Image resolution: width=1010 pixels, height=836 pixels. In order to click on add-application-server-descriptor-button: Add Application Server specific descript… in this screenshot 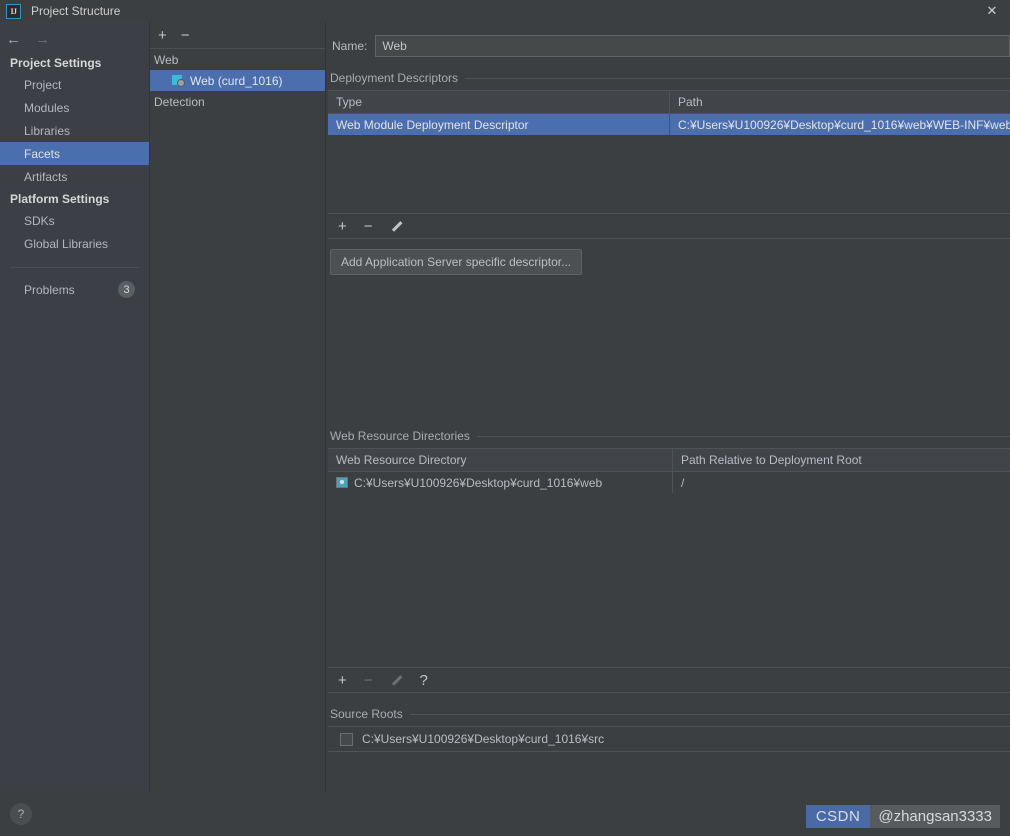, I will do `click(456, 262)`.